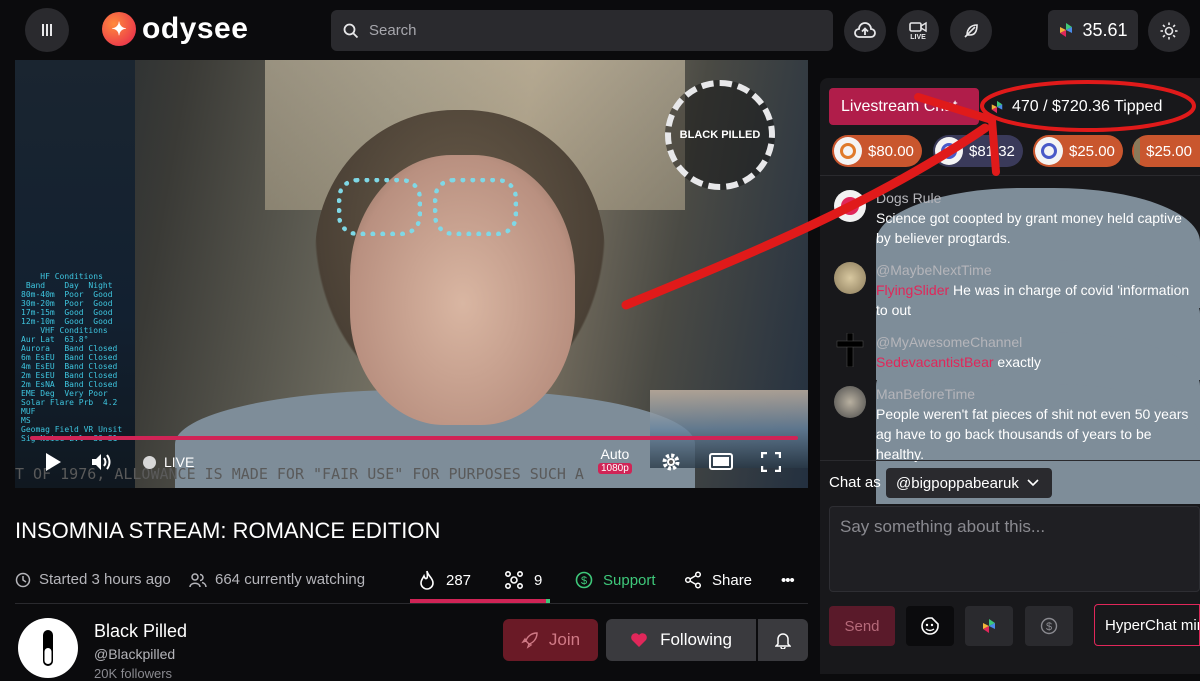  I want to click on chat-as-selector: @bigpoppabearuk, so click(969, 483).